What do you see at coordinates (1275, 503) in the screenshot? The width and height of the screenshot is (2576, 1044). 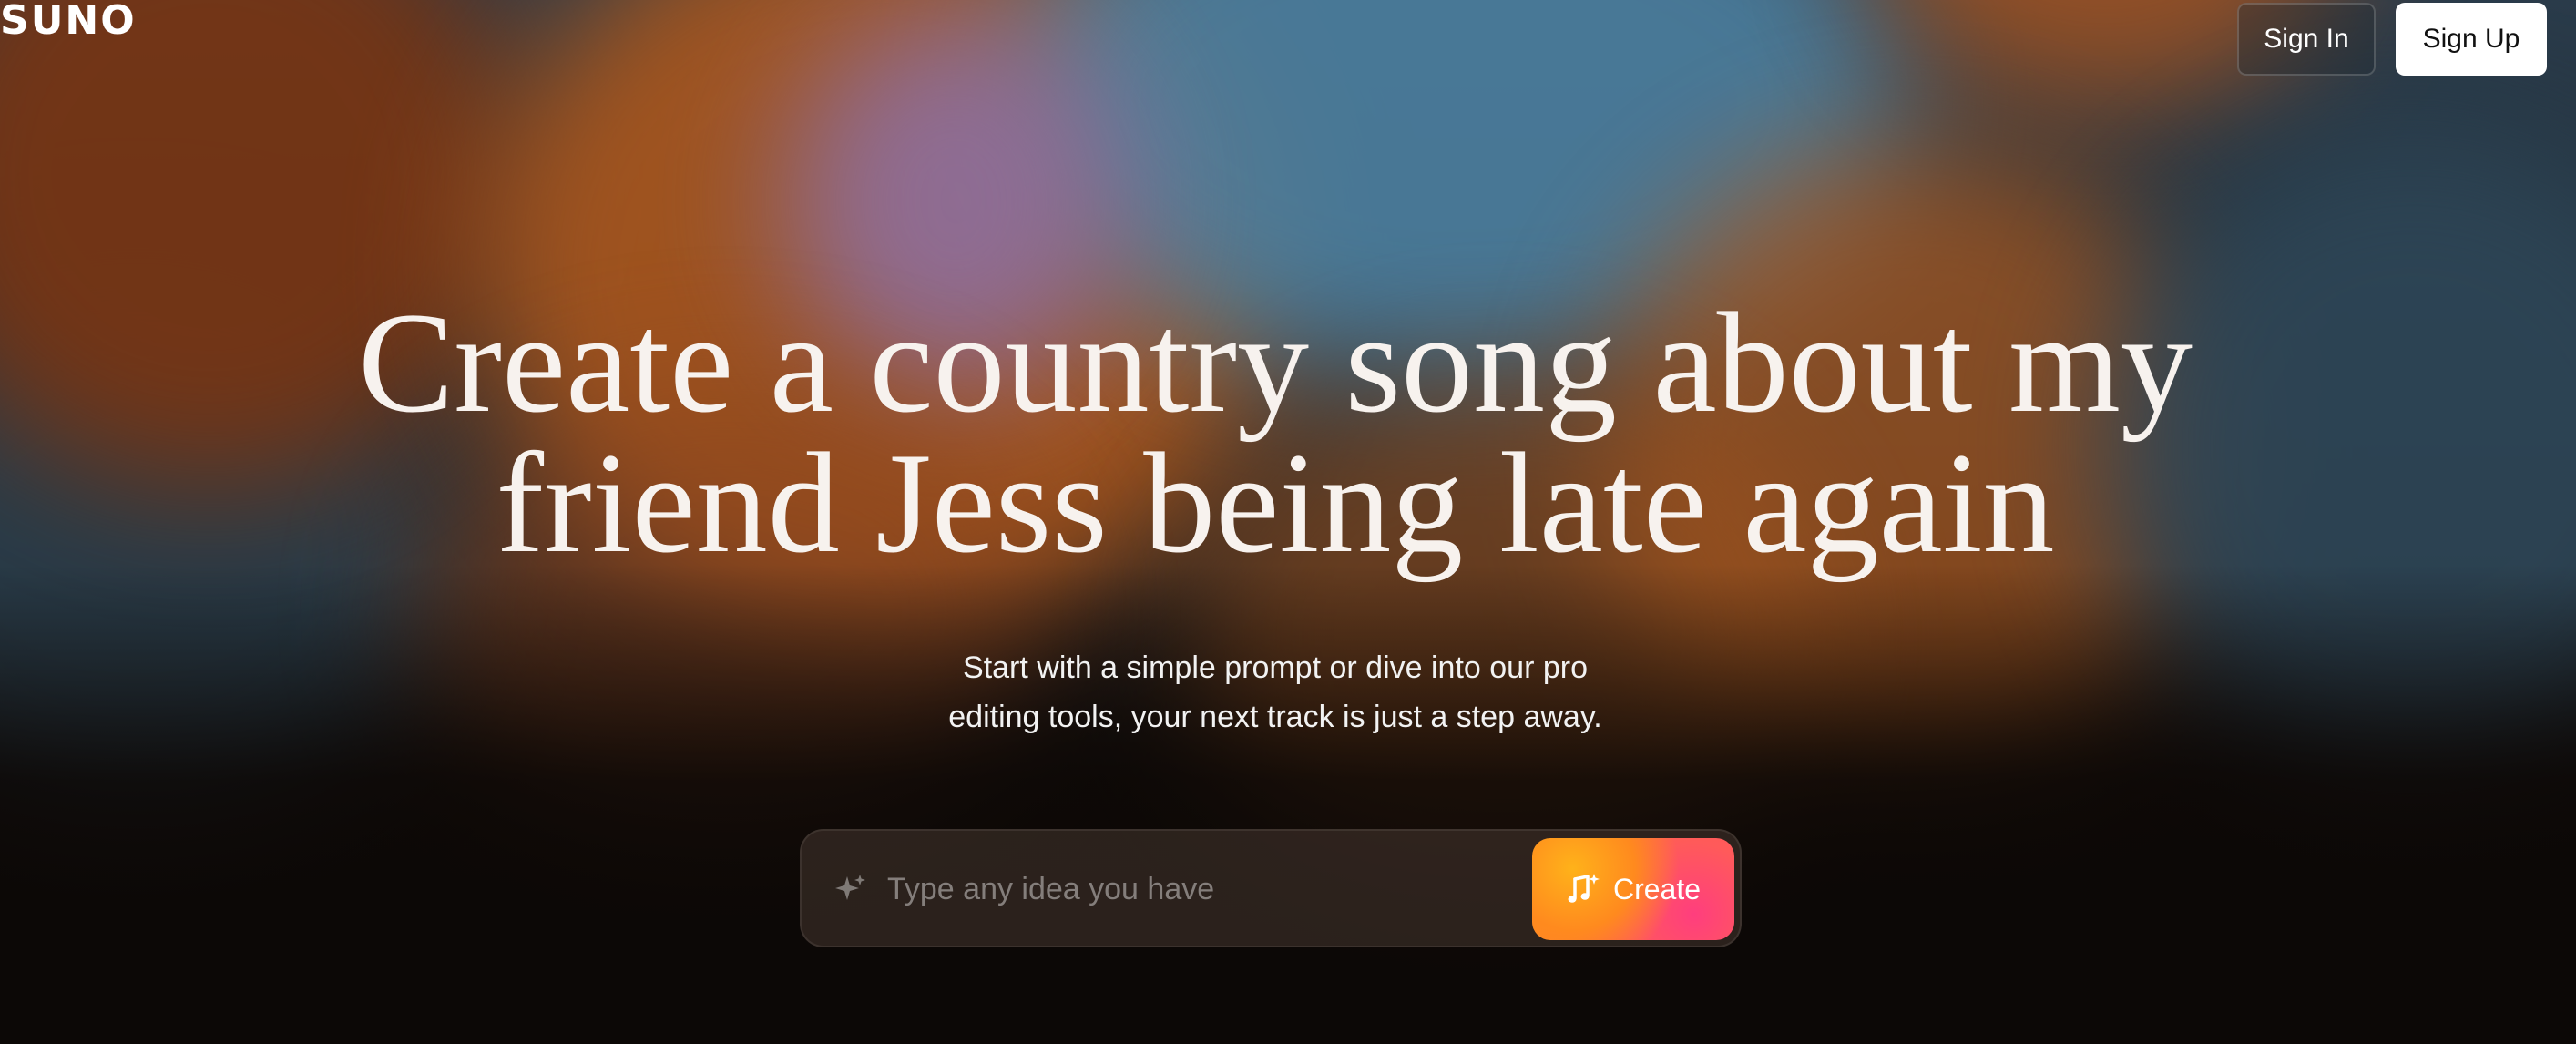 I see `headline-line-2: friend Jess being late again` at bounding box center [1275, 503].